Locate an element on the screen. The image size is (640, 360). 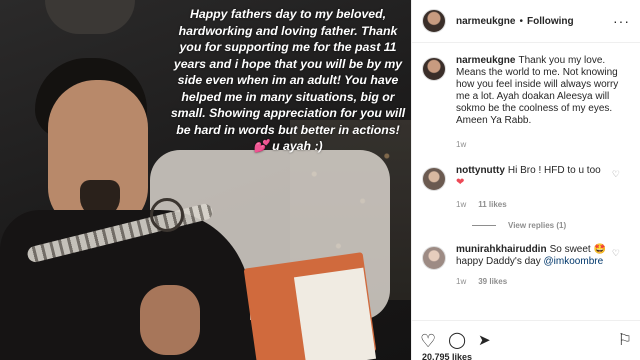
comment-text: Hi Bro ! HFD to u too is located at coordinates (554, 170).